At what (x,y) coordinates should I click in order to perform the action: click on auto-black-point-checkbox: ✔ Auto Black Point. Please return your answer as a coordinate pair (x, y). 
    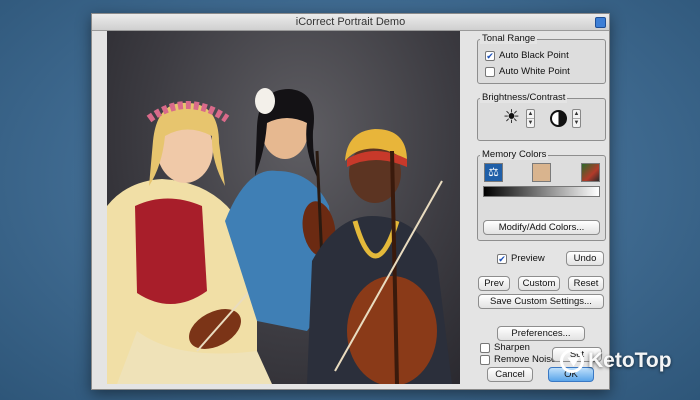
    Looking at the image, I should click on (527, 55).